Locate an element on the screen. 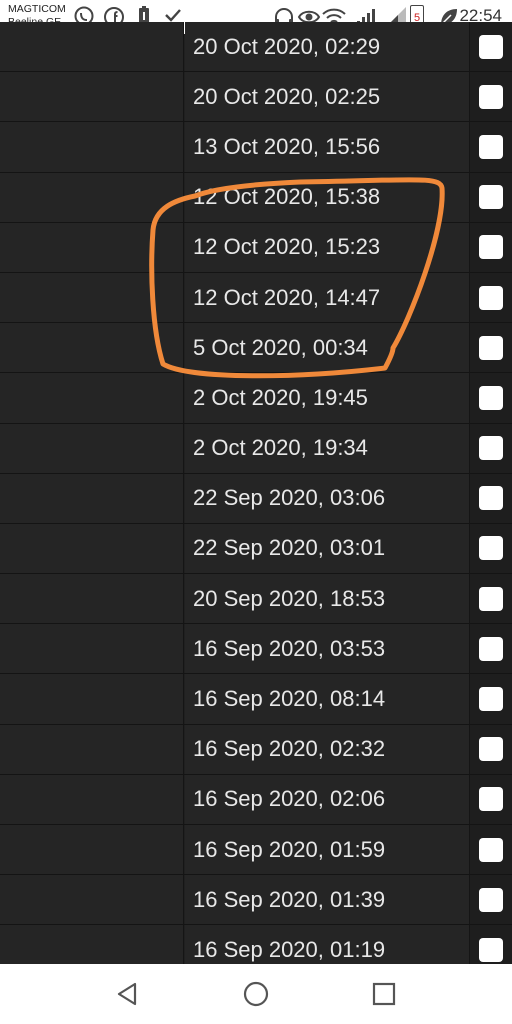 Image resolution: width=512 pixels, height=1024 pixels. row-date-label: 20 Oct 2020, 02:29 is located at coordinates (287, 46).